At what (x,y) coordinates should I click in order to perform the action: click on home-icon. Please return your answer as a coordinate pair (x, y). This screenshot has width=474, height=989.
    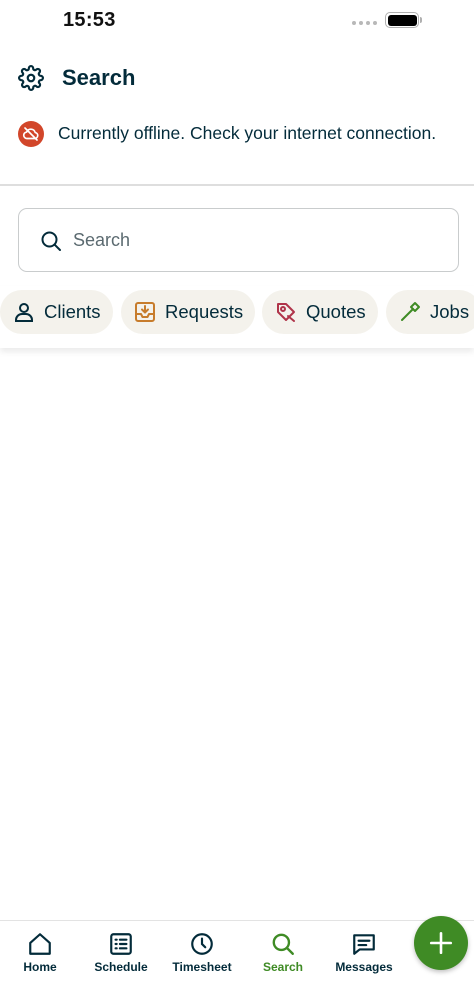
    Looking at the image, I should click on (40, 944).